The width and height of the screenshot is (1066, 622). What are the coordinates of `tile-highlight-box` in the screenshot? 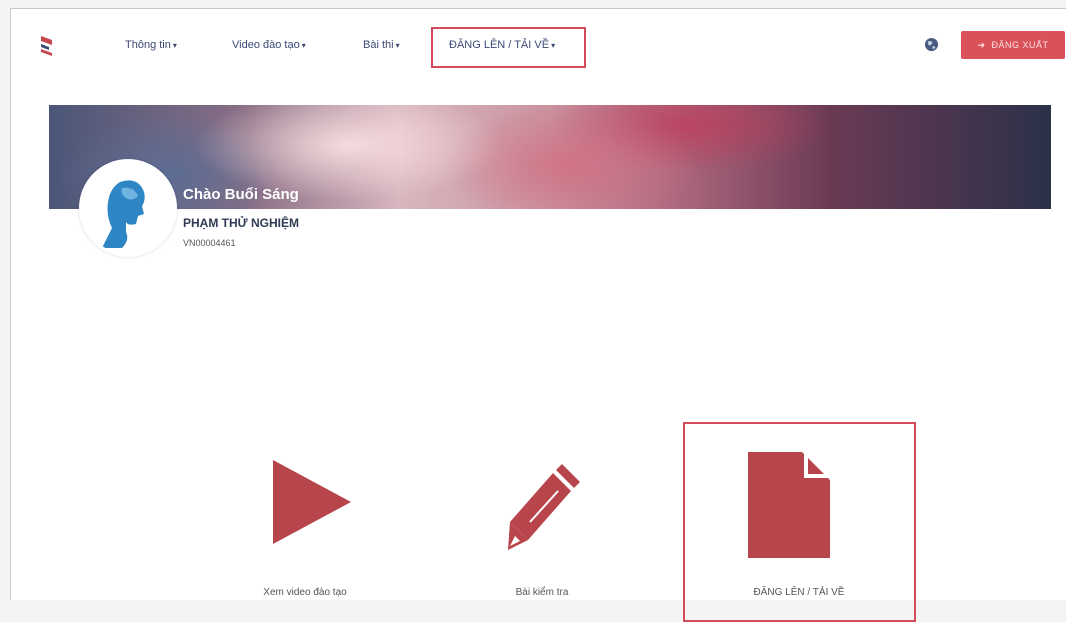 It's located at (799, 522).